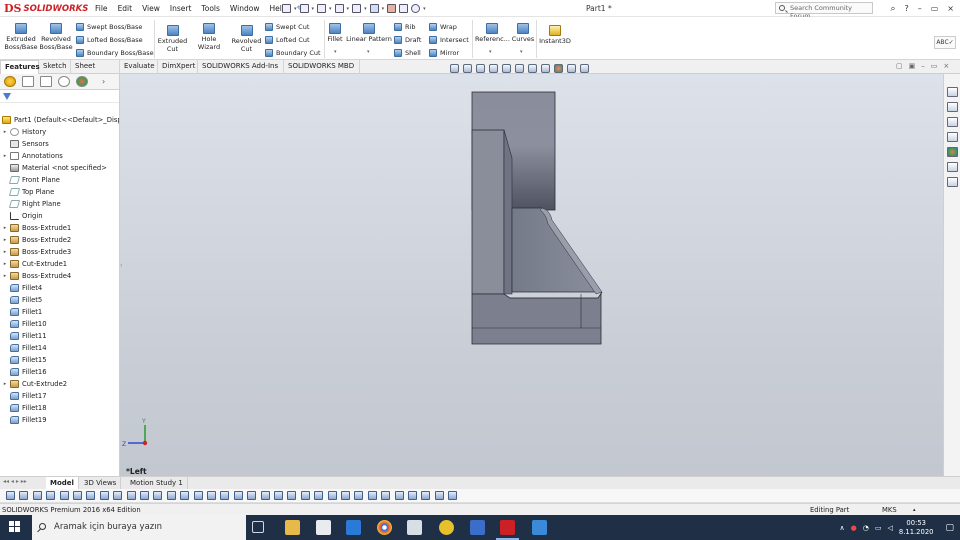 Image resolution: width=960 pixels, height=540 pixels. What do you see at coordinates (103, 81) in the screenshot?
I see `manager-tabs-expand-icon: ›` at bounding box center [103, 81].